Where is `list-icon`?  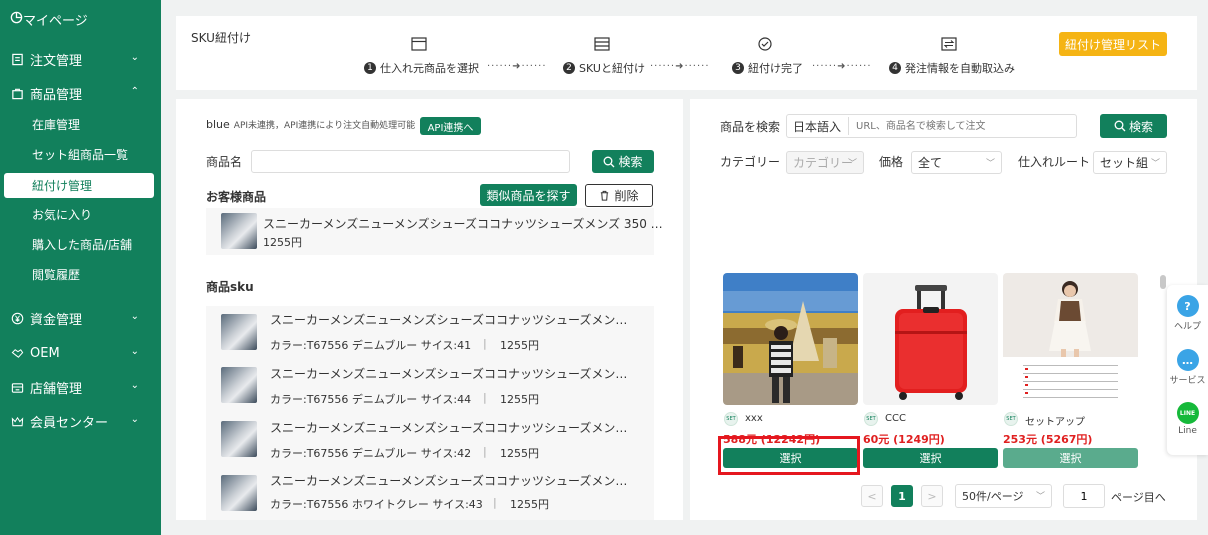 list-icon is located at coordinates (602, 44).